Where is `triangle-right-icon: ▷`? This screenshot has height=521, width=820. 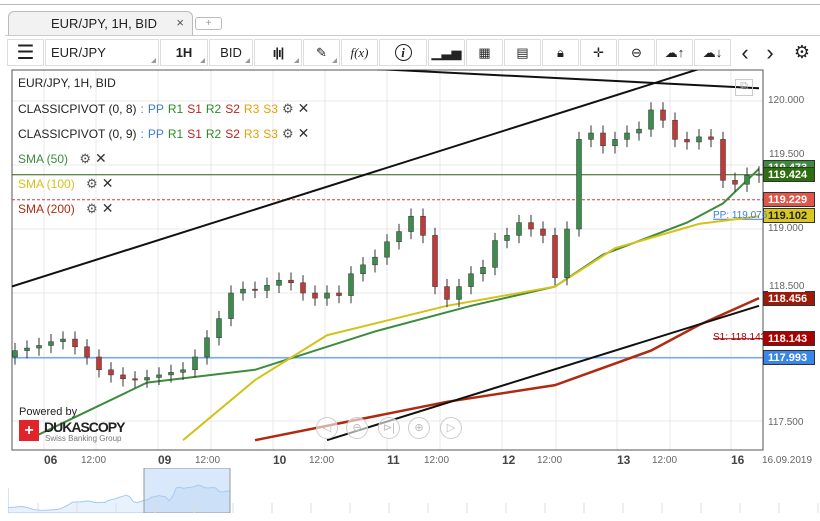 triangle-right-icon: ▷ is located at coordinates (451, 428).